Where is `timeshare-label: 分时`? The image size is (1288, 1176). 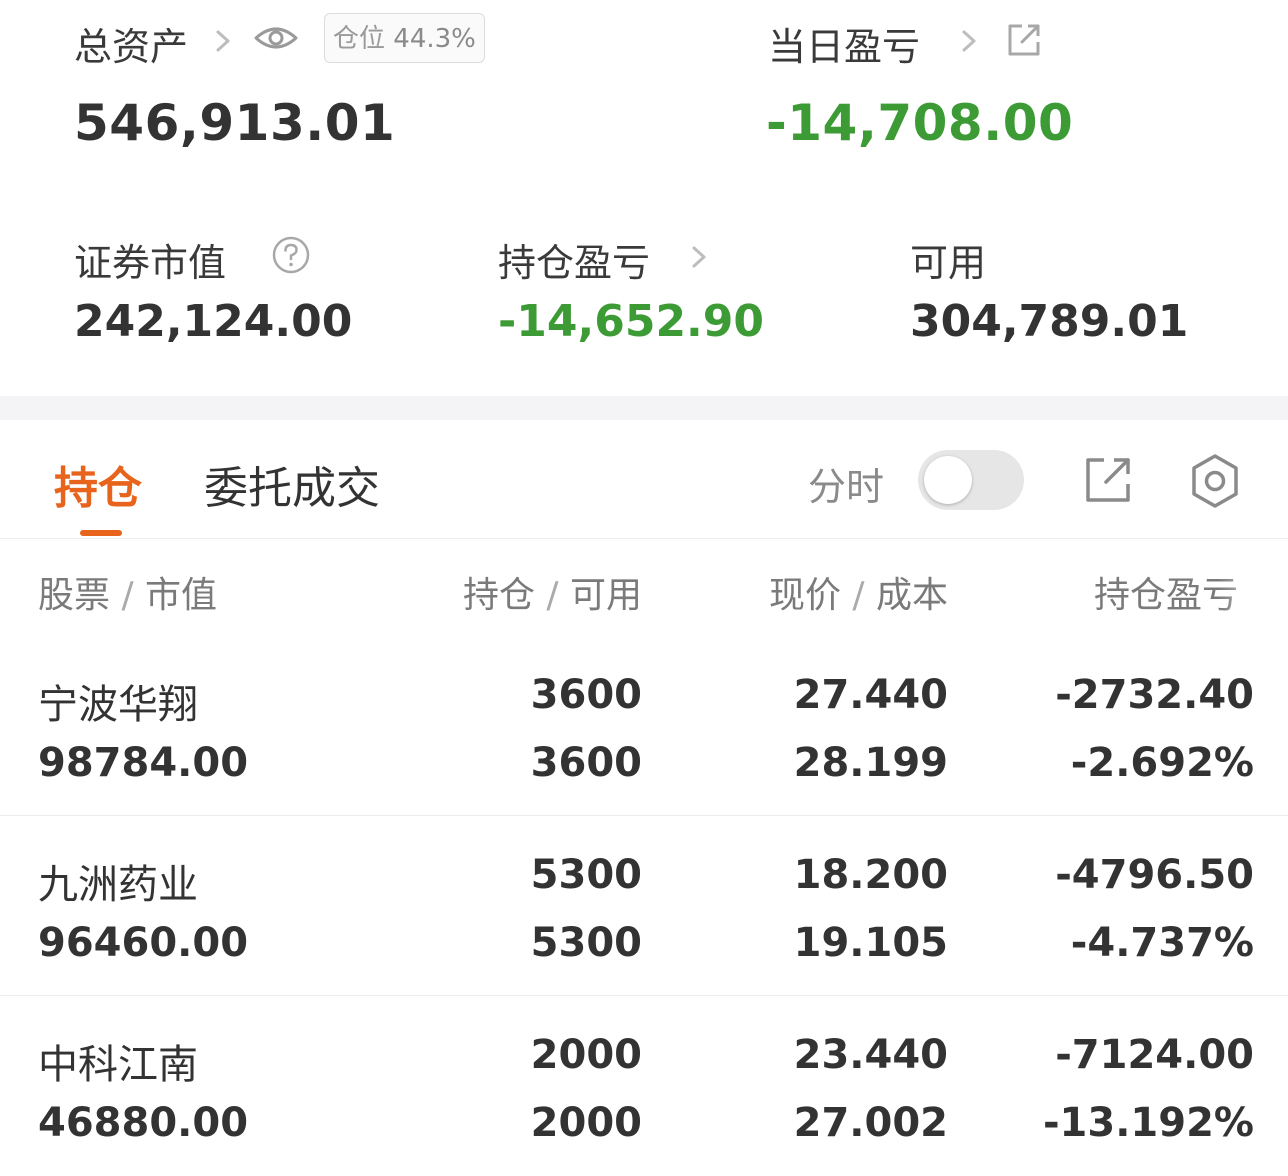 timeshare-label: 分时 is located at coordinates (846, 487).